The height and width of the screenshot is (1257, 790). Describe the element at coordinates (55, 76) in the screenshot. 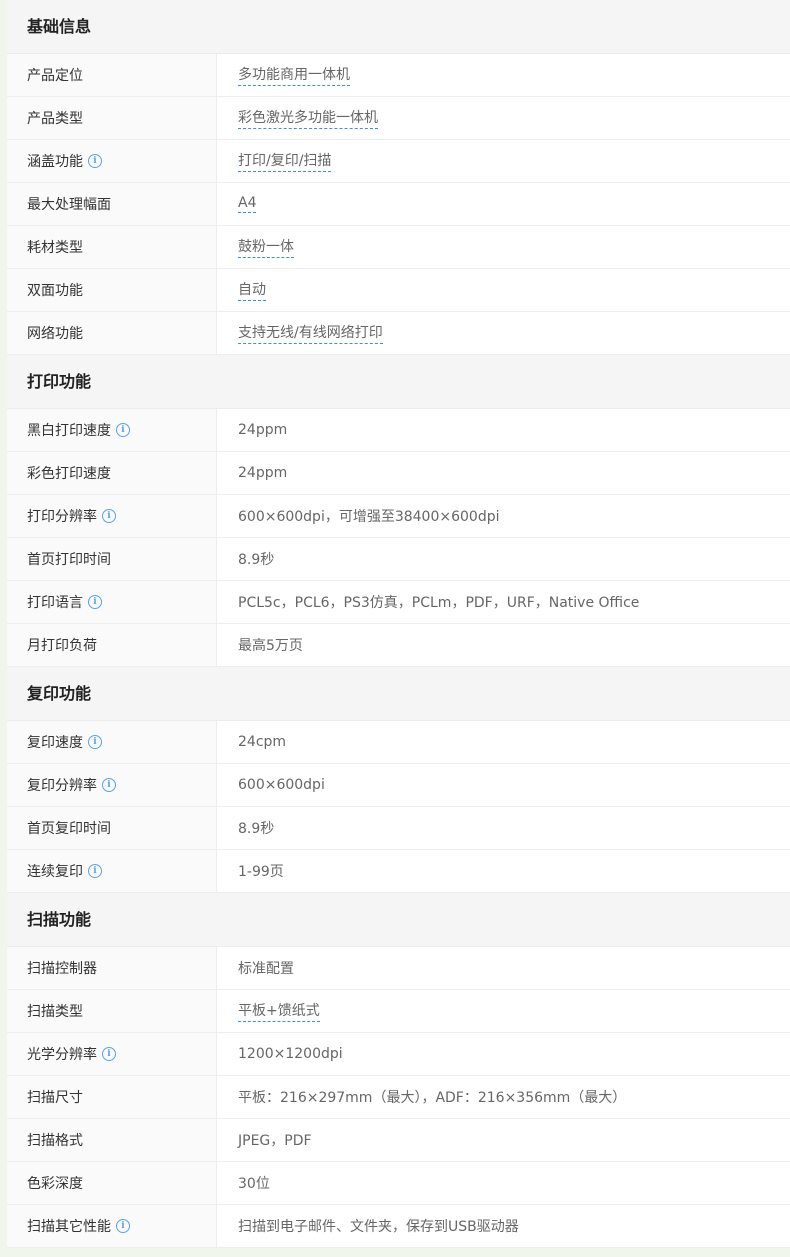

I see `spec-label: 产品定位` at that location.